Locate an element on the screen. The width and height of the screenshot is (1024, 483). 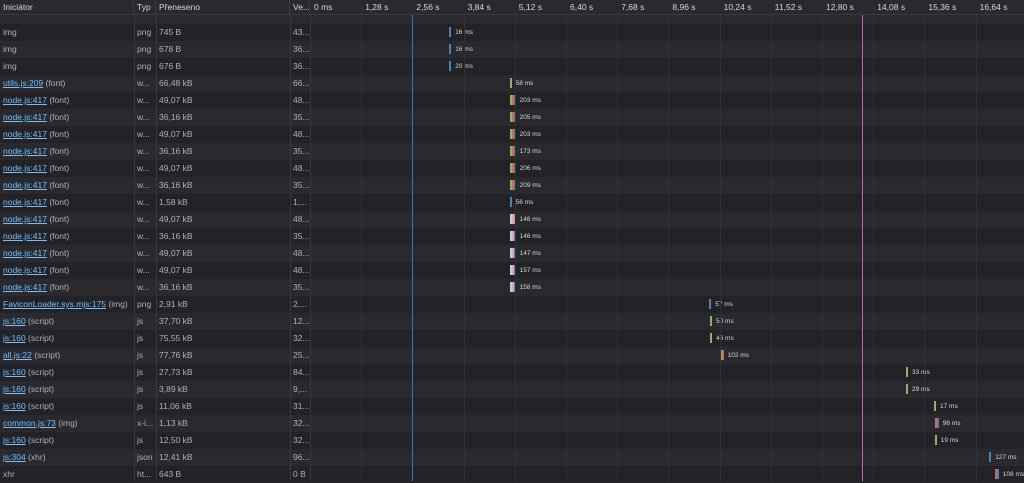
request-row: all.js:22 (script) js 77,76 kB 25... 102 ms is located at coordinates (512, 355).